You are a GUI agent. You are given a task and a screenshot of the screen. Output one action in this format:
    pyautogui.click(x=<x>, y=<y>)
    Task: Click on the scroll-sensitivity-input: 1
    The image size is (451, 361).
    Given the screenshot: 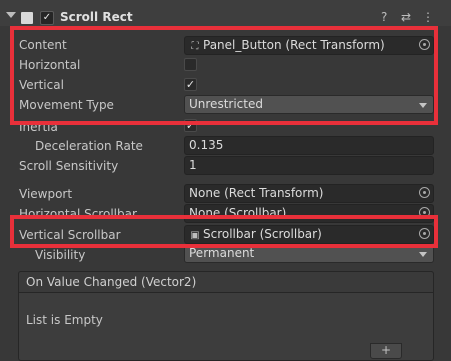 What is the action you would take?
    pyautogui.click(x=309, y=165)
    